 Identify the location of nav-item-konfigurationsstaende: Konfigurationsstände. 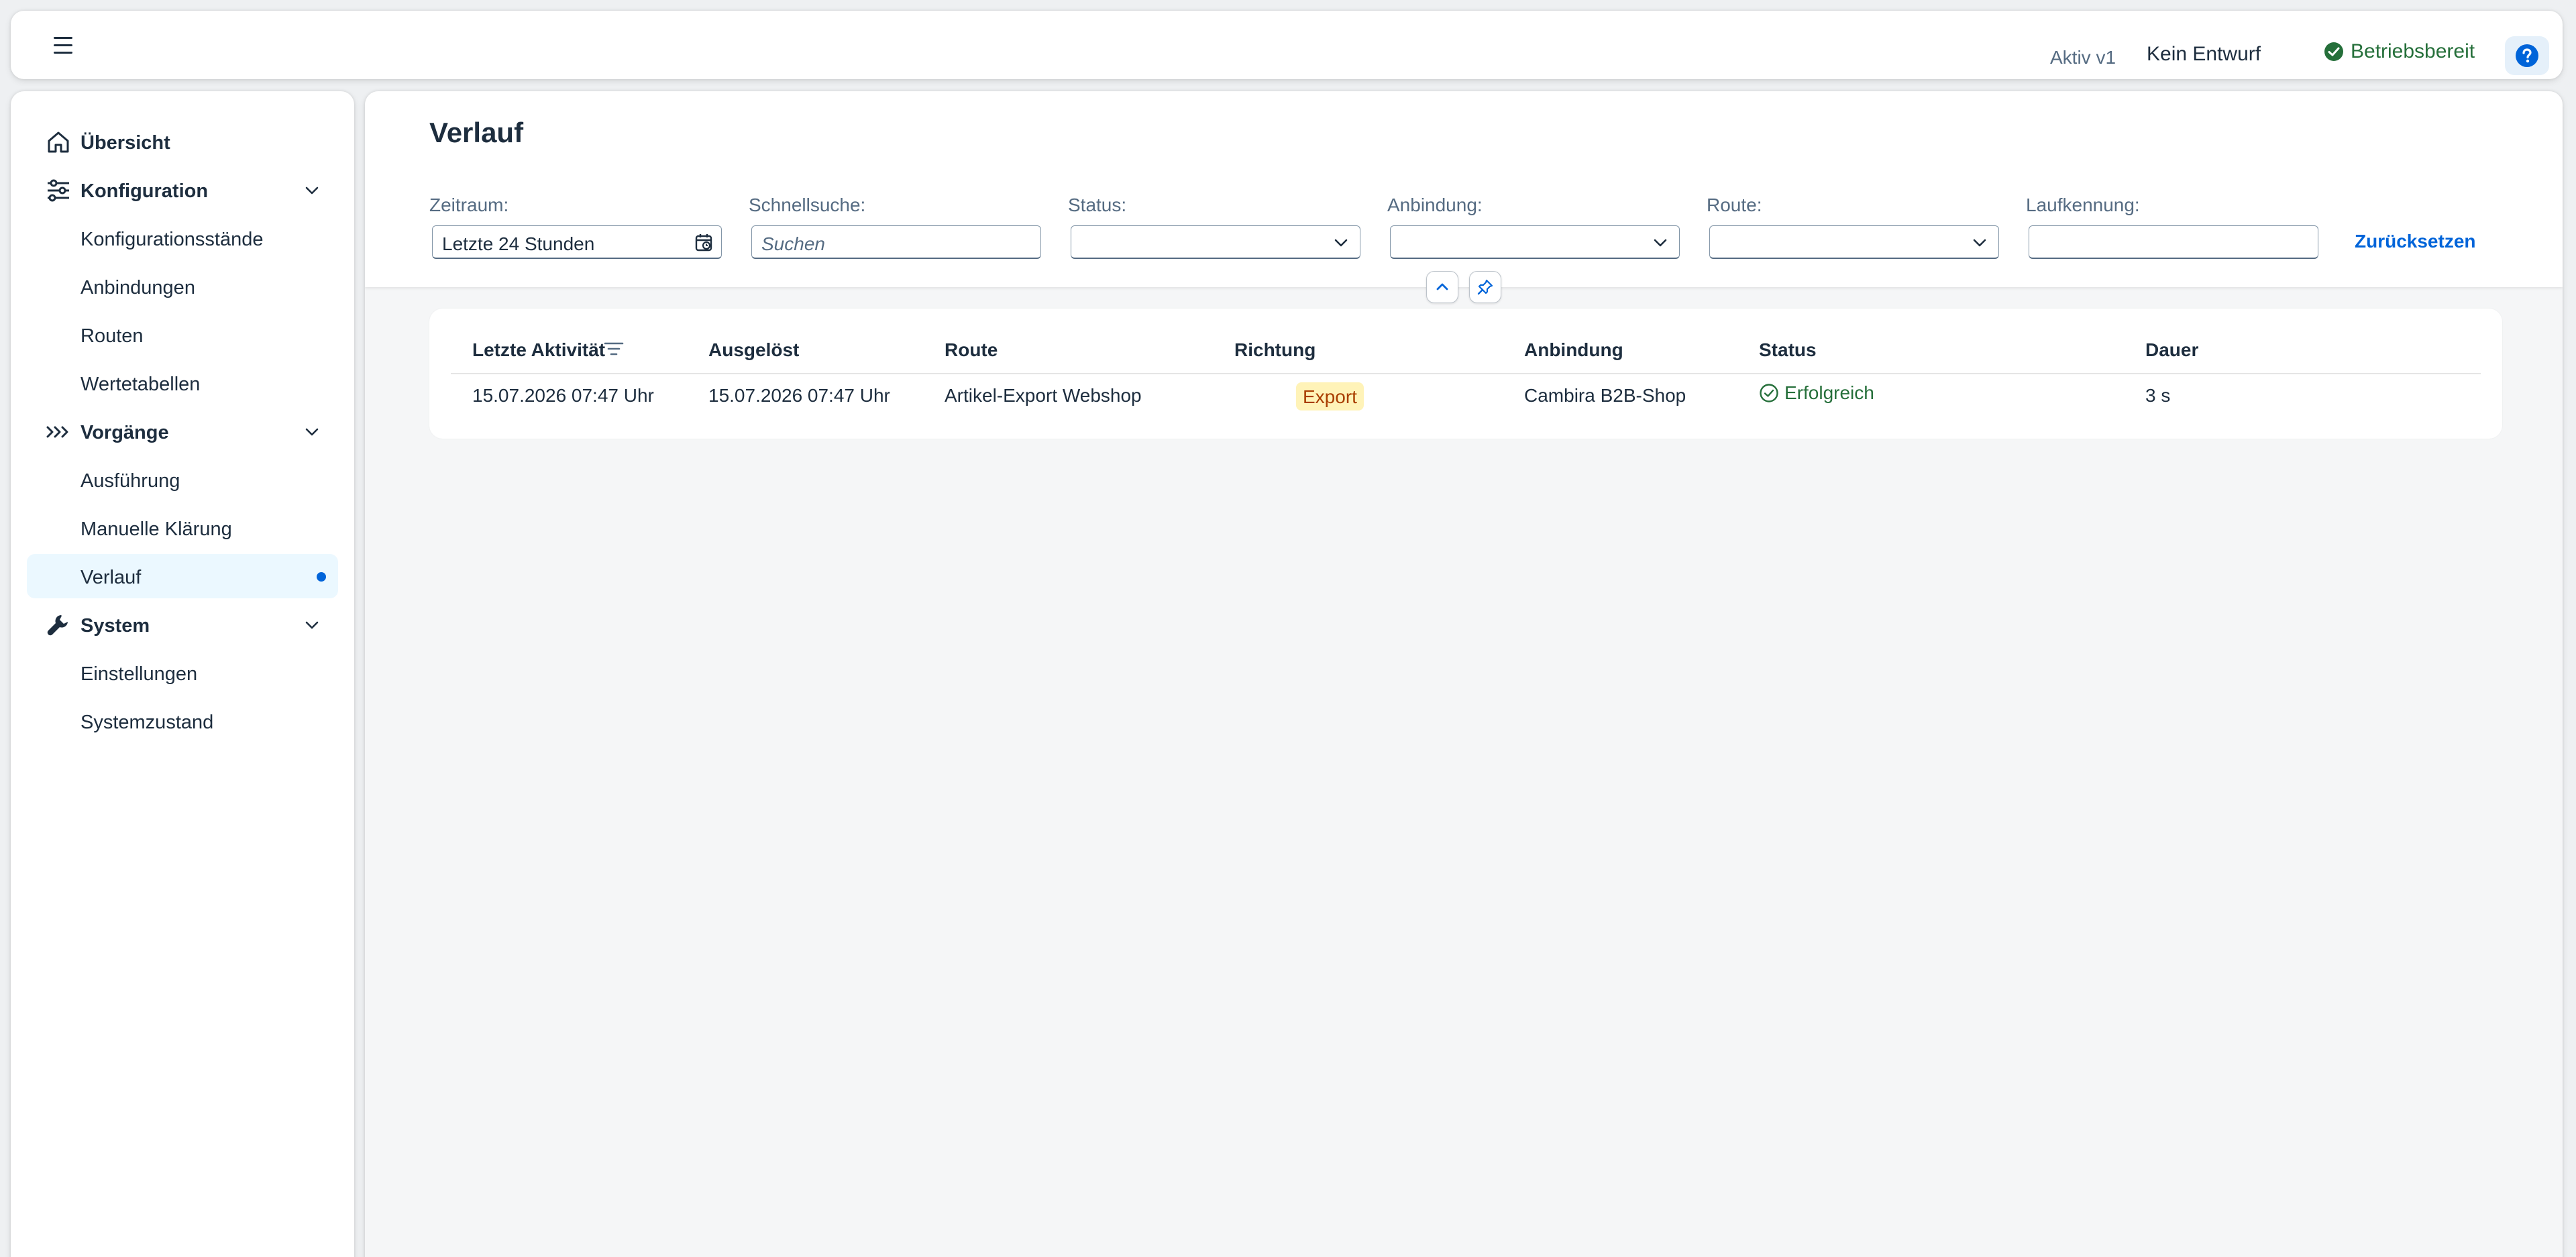
(182, 238).